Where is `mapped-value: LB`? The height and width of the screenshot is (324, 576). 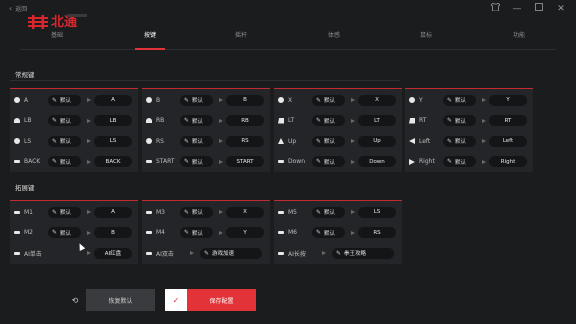 mapped-value: LB is located at coordinates (113, 120).